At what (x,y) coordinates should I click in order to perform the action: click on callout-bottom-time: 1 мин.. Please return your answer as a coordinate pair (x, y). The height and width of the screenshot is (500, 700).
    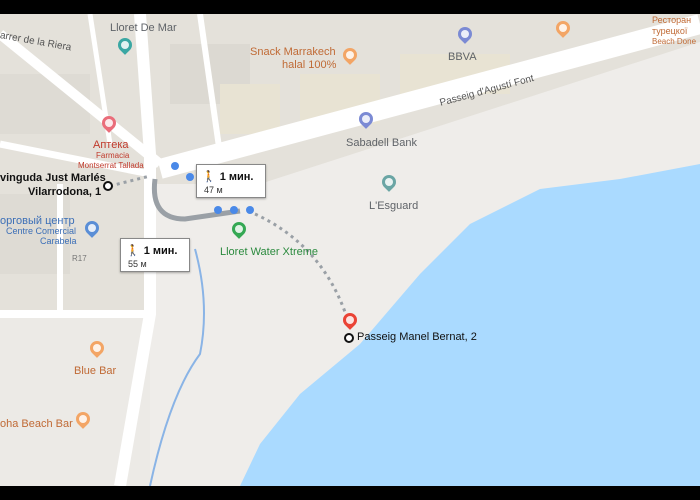
    Looking at the image, I should click on (160, 251).